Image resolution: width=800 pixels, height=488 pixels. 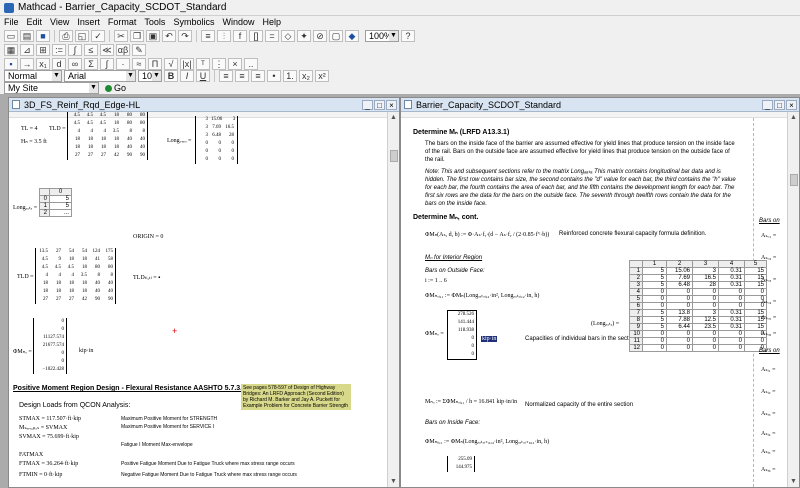 What do you see at coordinates (288, 35) in the screenshot?
I see `insert-component-icon: ◇` at bounding box center [288, 35].